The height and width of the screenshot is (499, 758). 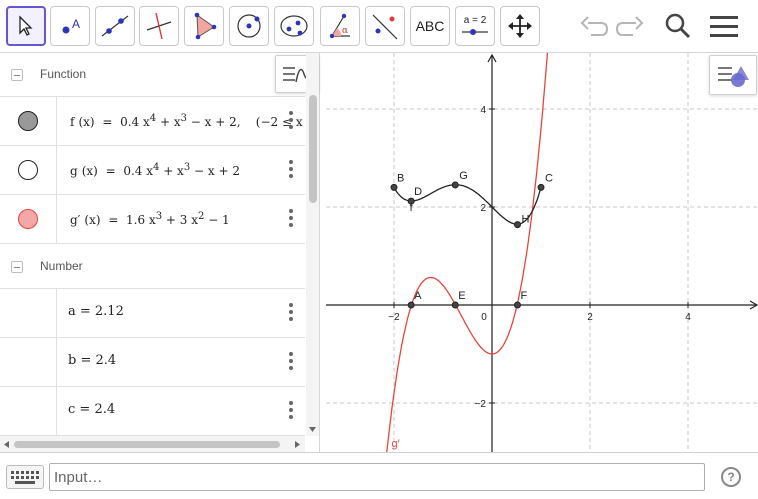 What do you see at coordinates (91, 409) in the screenshot?
I see `number-definition-c: c = 2.4` at bounding box center [91, 409].